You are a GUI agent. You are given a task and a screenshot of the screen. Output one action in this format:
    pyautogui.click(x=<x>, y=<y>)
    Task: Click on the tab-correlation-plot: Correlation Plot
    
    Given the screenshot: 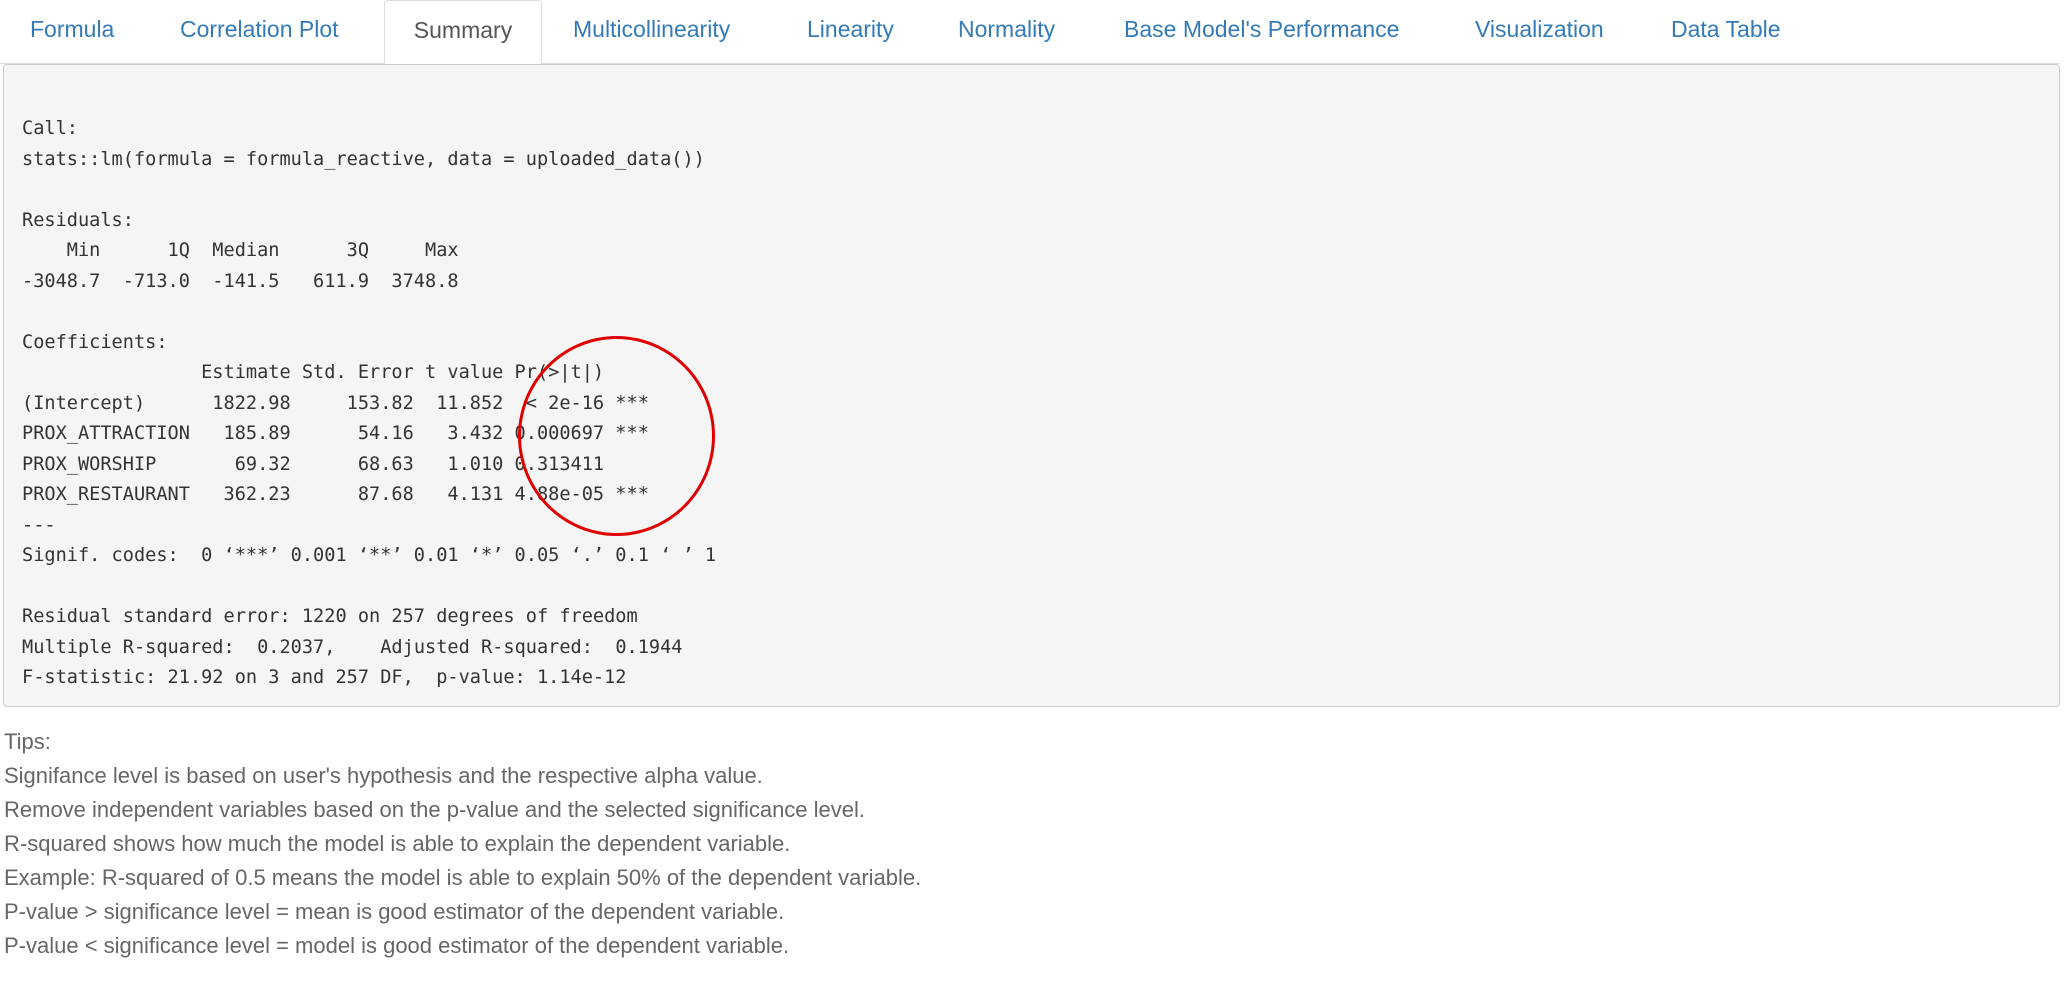 What is the action you would take?
    pyautogui.click(x=259, y=32)
    